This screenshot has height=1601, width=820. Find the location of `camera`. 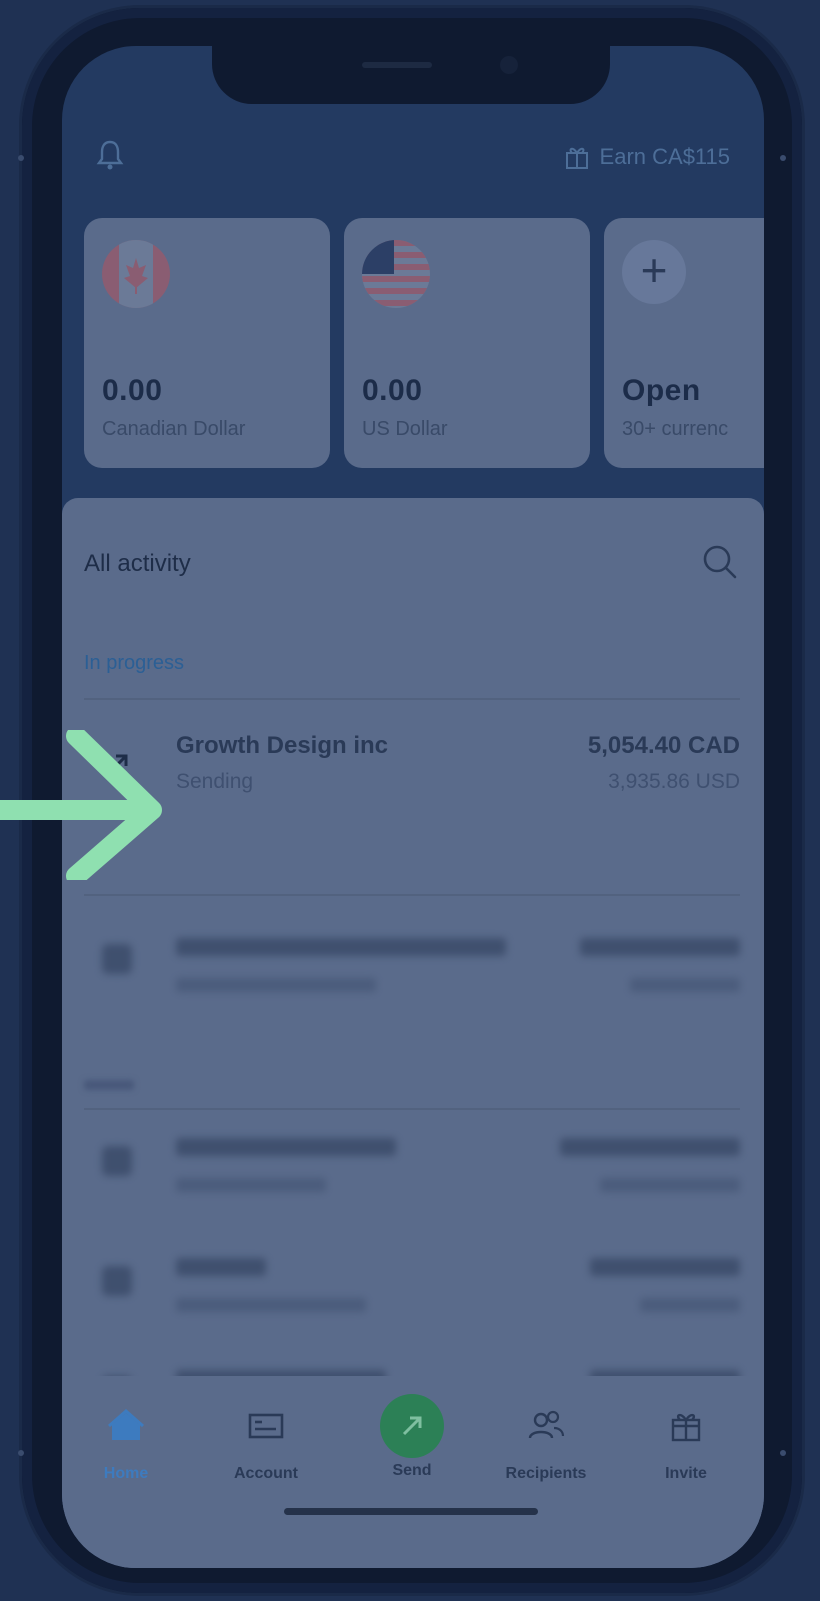

camera is located at coordinates (509, 65).